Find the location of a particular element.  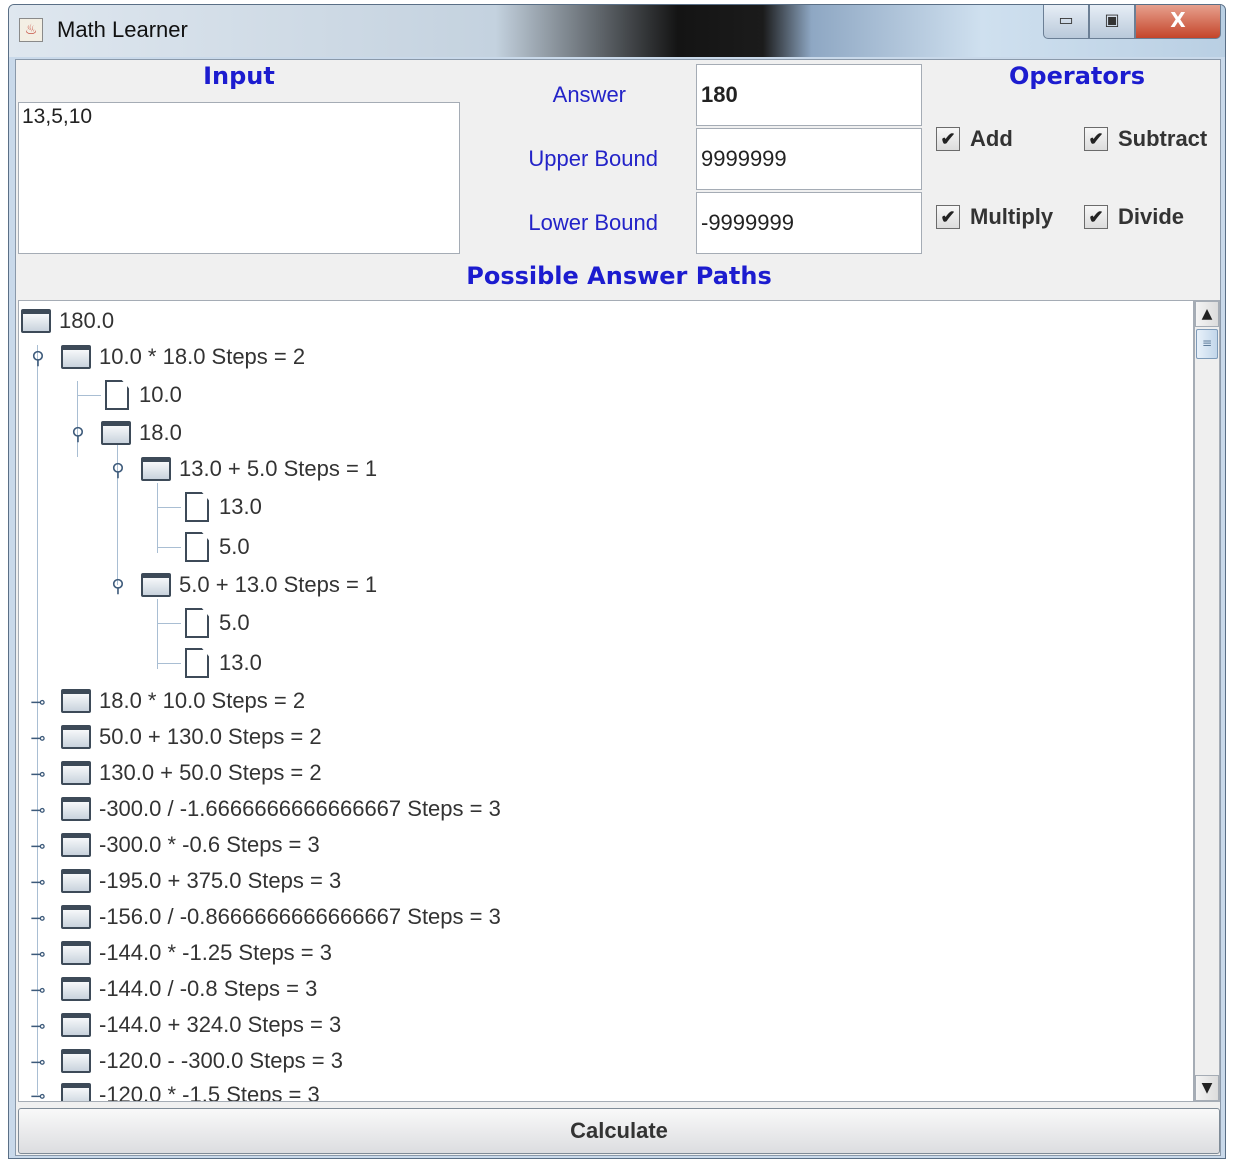

tree-node-label: 10.0 is located at coordinates (160, 394).